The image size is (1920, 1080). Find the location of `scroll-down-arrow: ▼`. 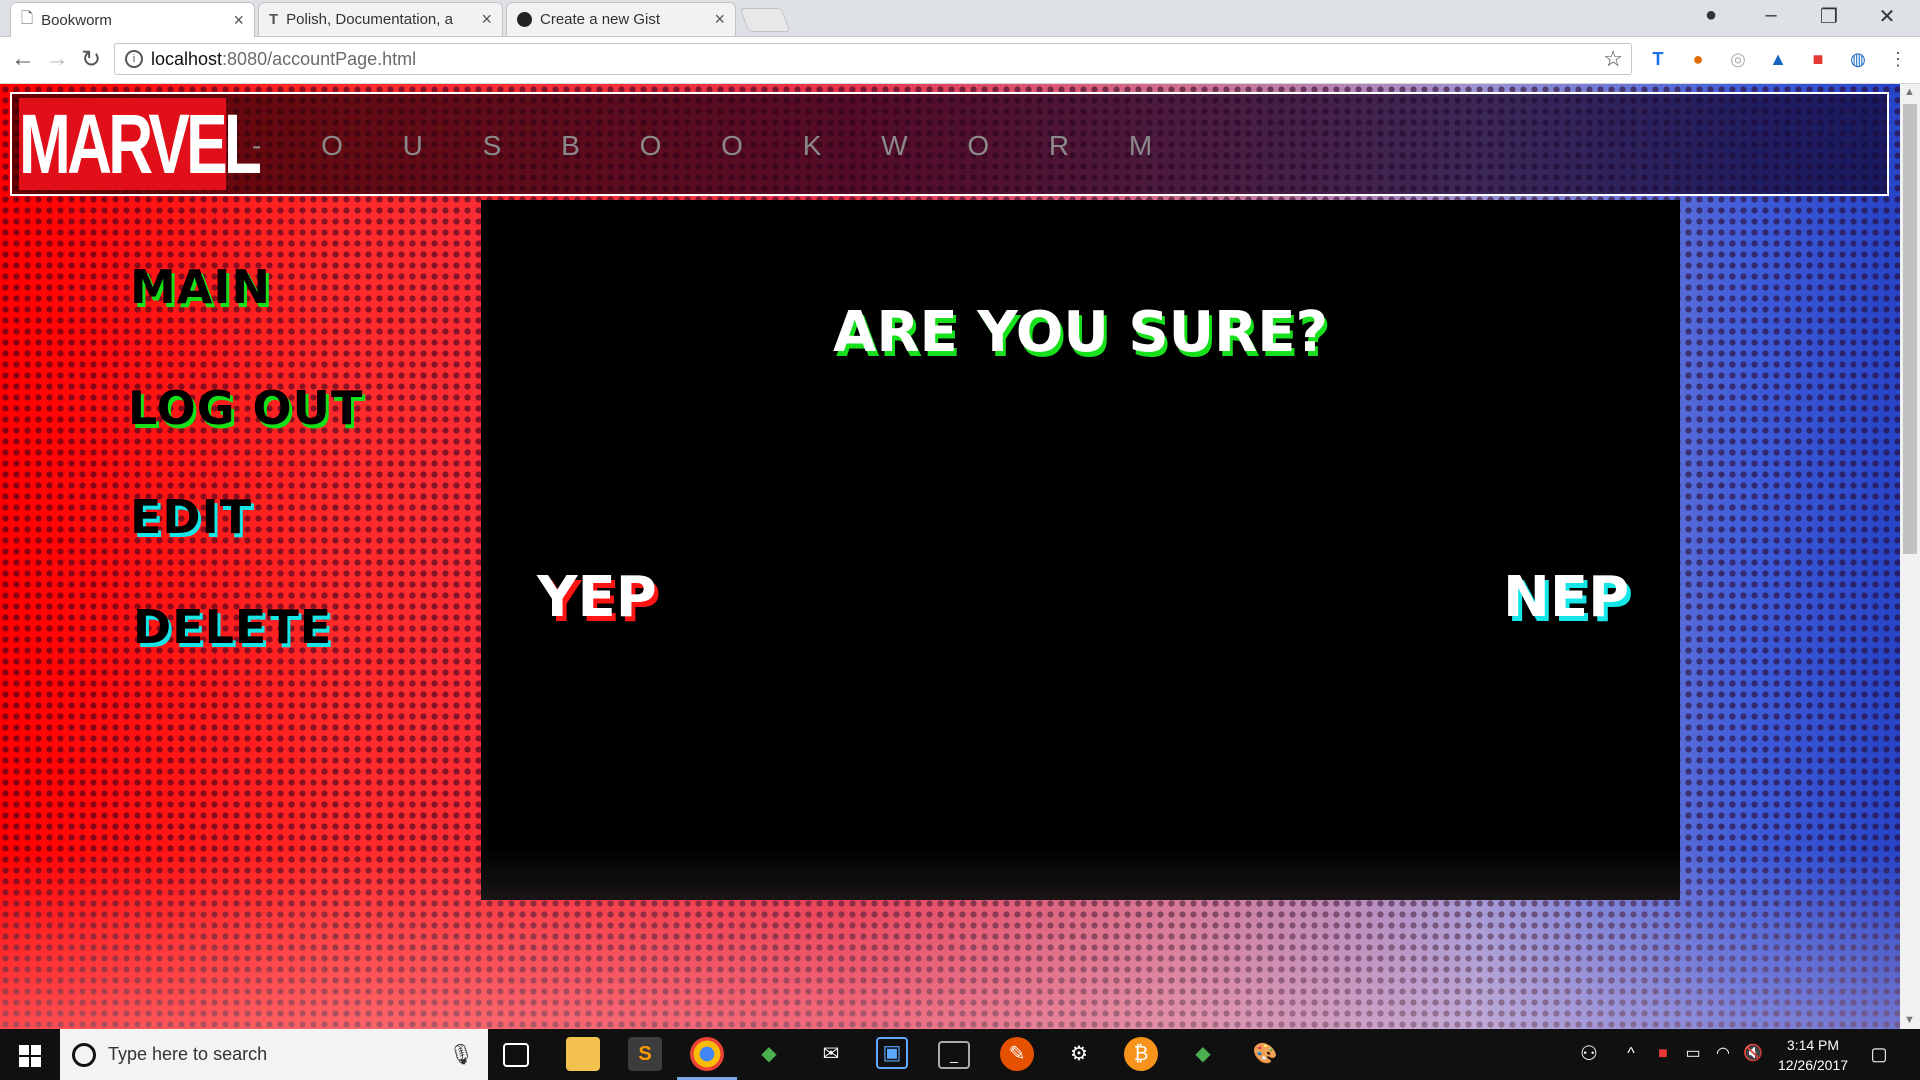

scroll-down-arrow: ▼ is located at coordinates (1909, 1020).